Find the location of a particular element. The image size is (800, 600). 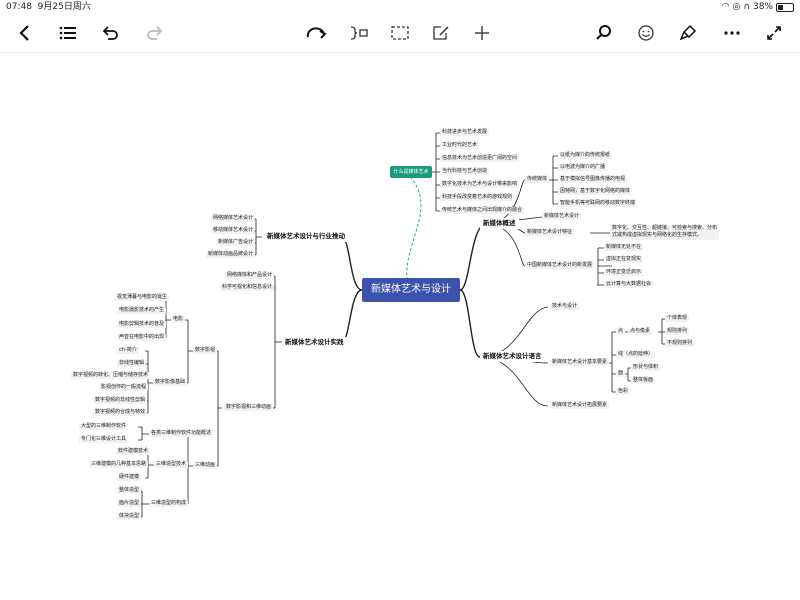

outline-button is located at coordinates (68, 33).